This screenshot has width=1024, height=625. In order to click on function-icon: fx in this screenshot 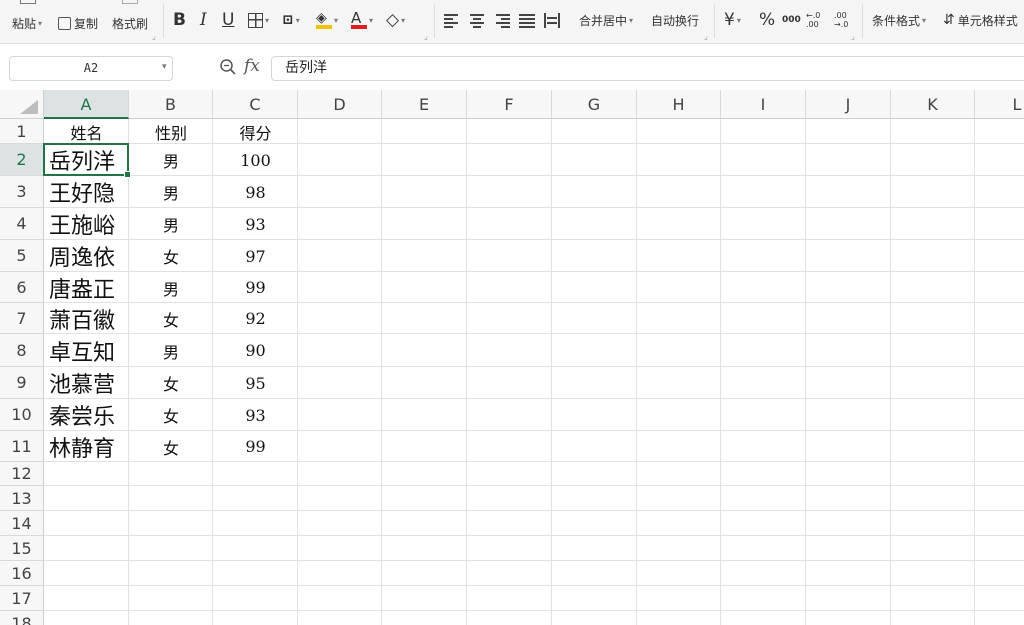, I will do `click(252, 66)`.